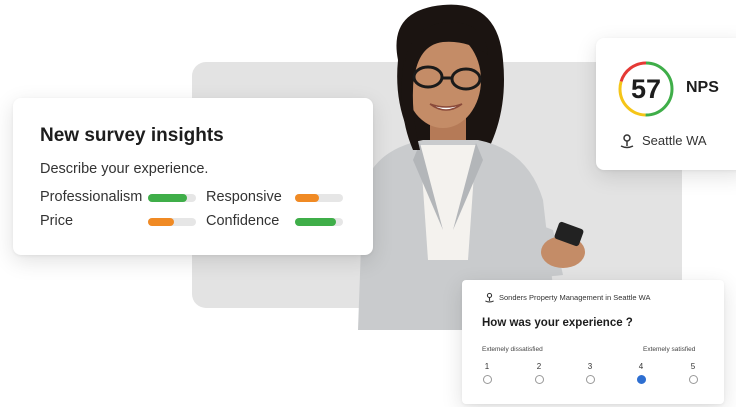 This screenshot has width=736, height=407. Describe the element at coordinates (172, 198) in the screenshot. I see `metric-bar-professionalism` at that location.